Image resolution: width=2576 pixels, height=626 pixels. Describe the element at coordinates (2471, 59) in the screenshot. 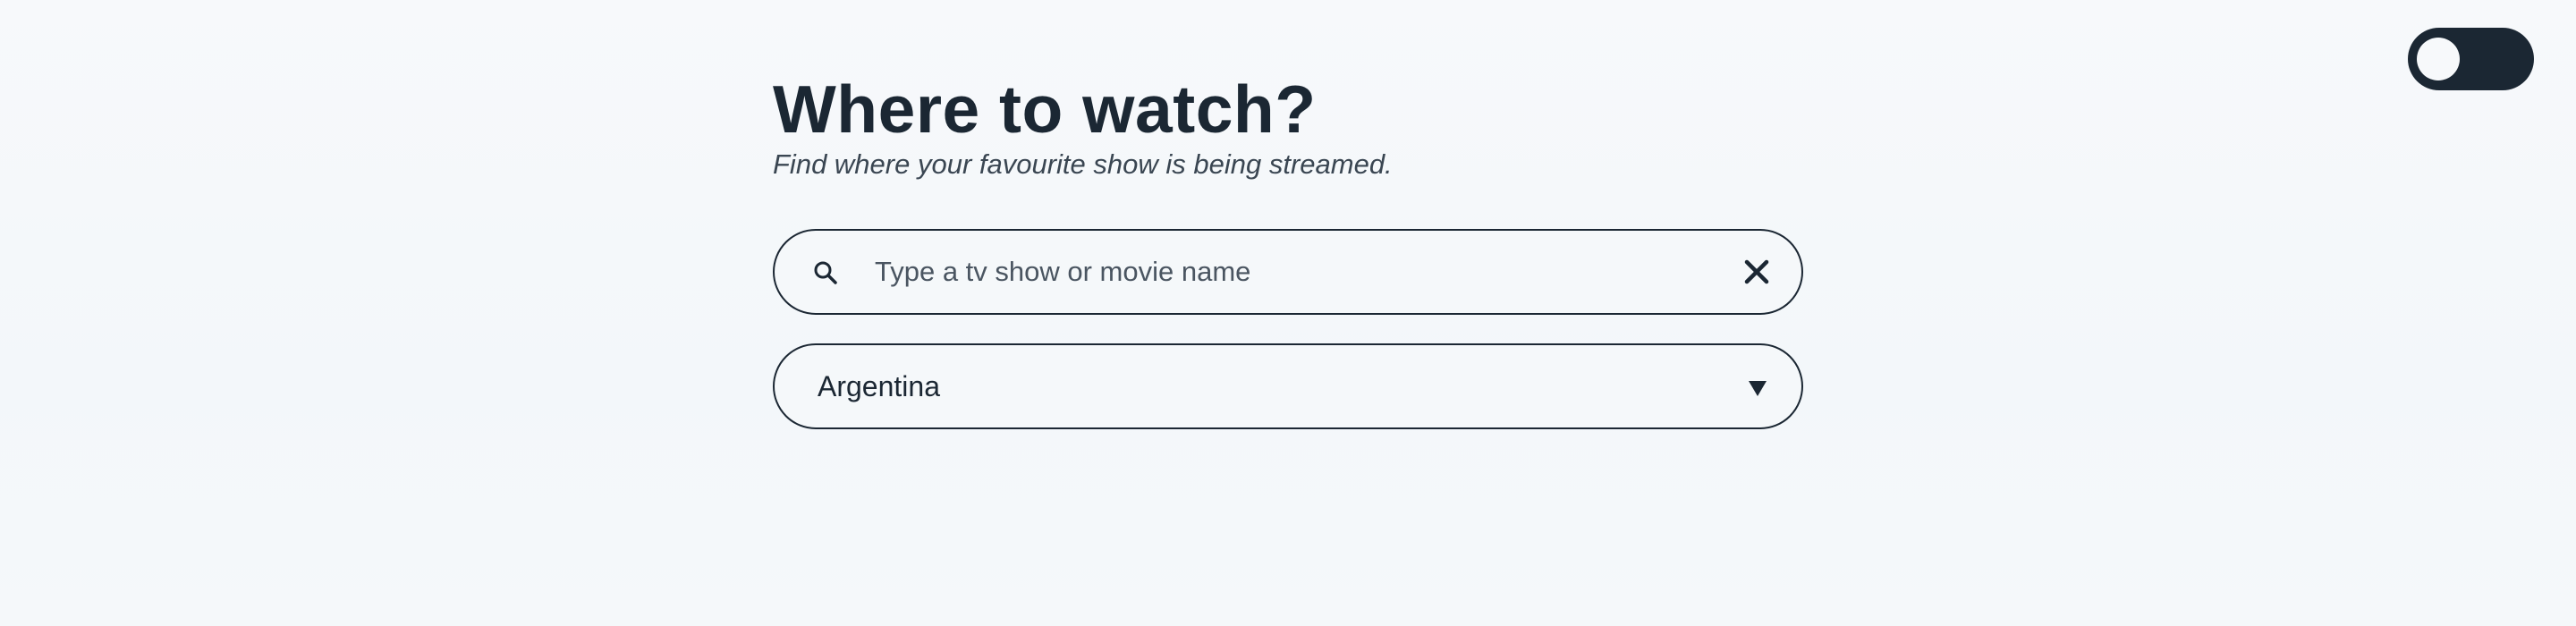

I see `theme-toggle` at that location.